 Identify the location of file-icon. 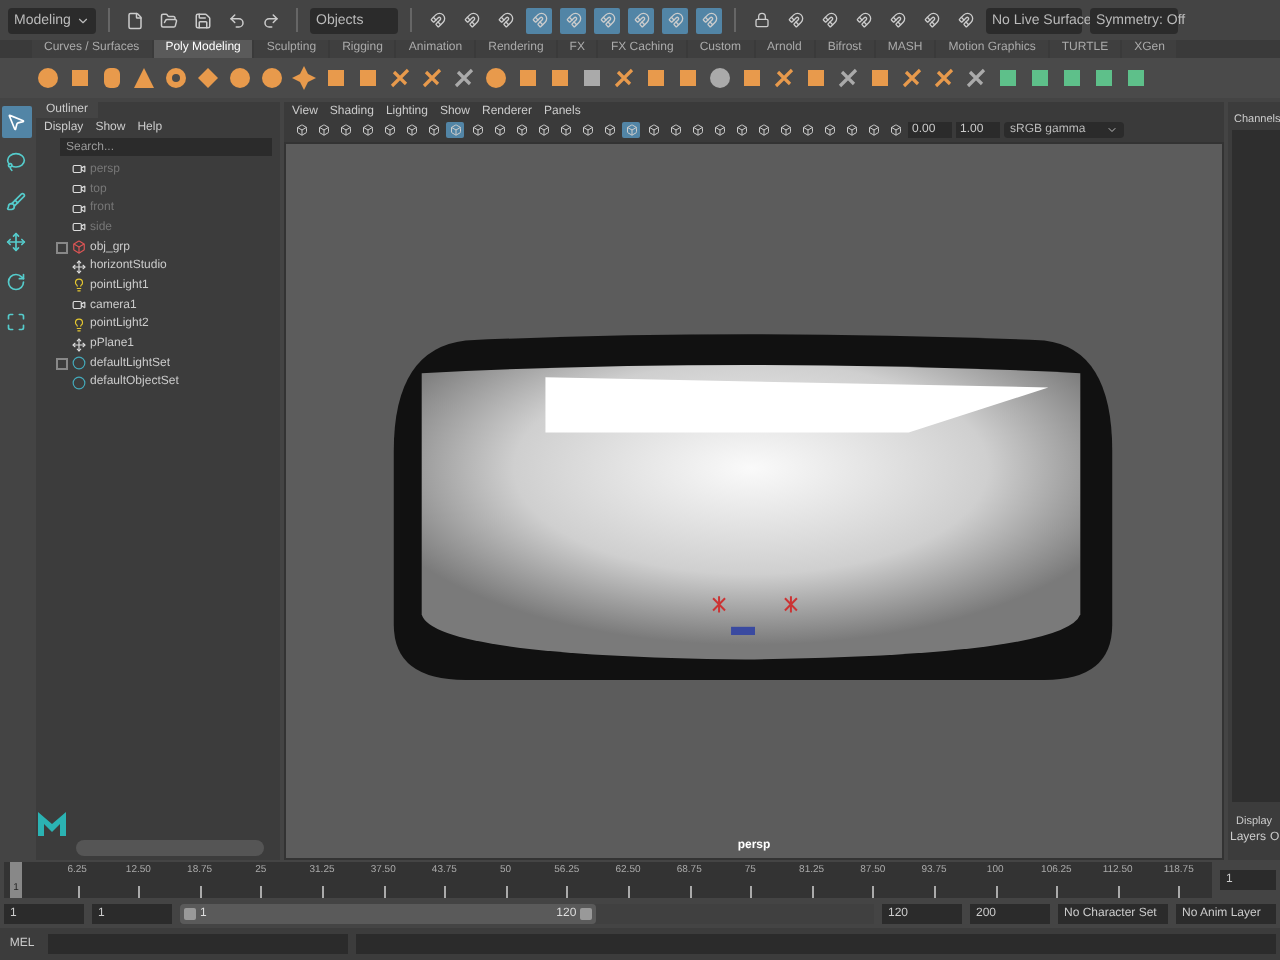
(135, 20).